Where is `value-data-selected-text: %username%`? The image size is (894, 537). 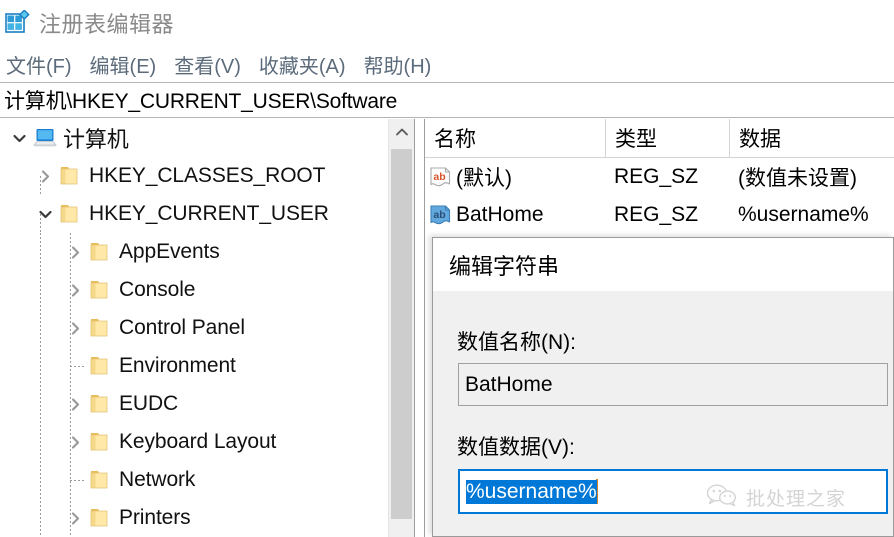 value-data-selected-text: %username% is located at coordinates (531, 491).